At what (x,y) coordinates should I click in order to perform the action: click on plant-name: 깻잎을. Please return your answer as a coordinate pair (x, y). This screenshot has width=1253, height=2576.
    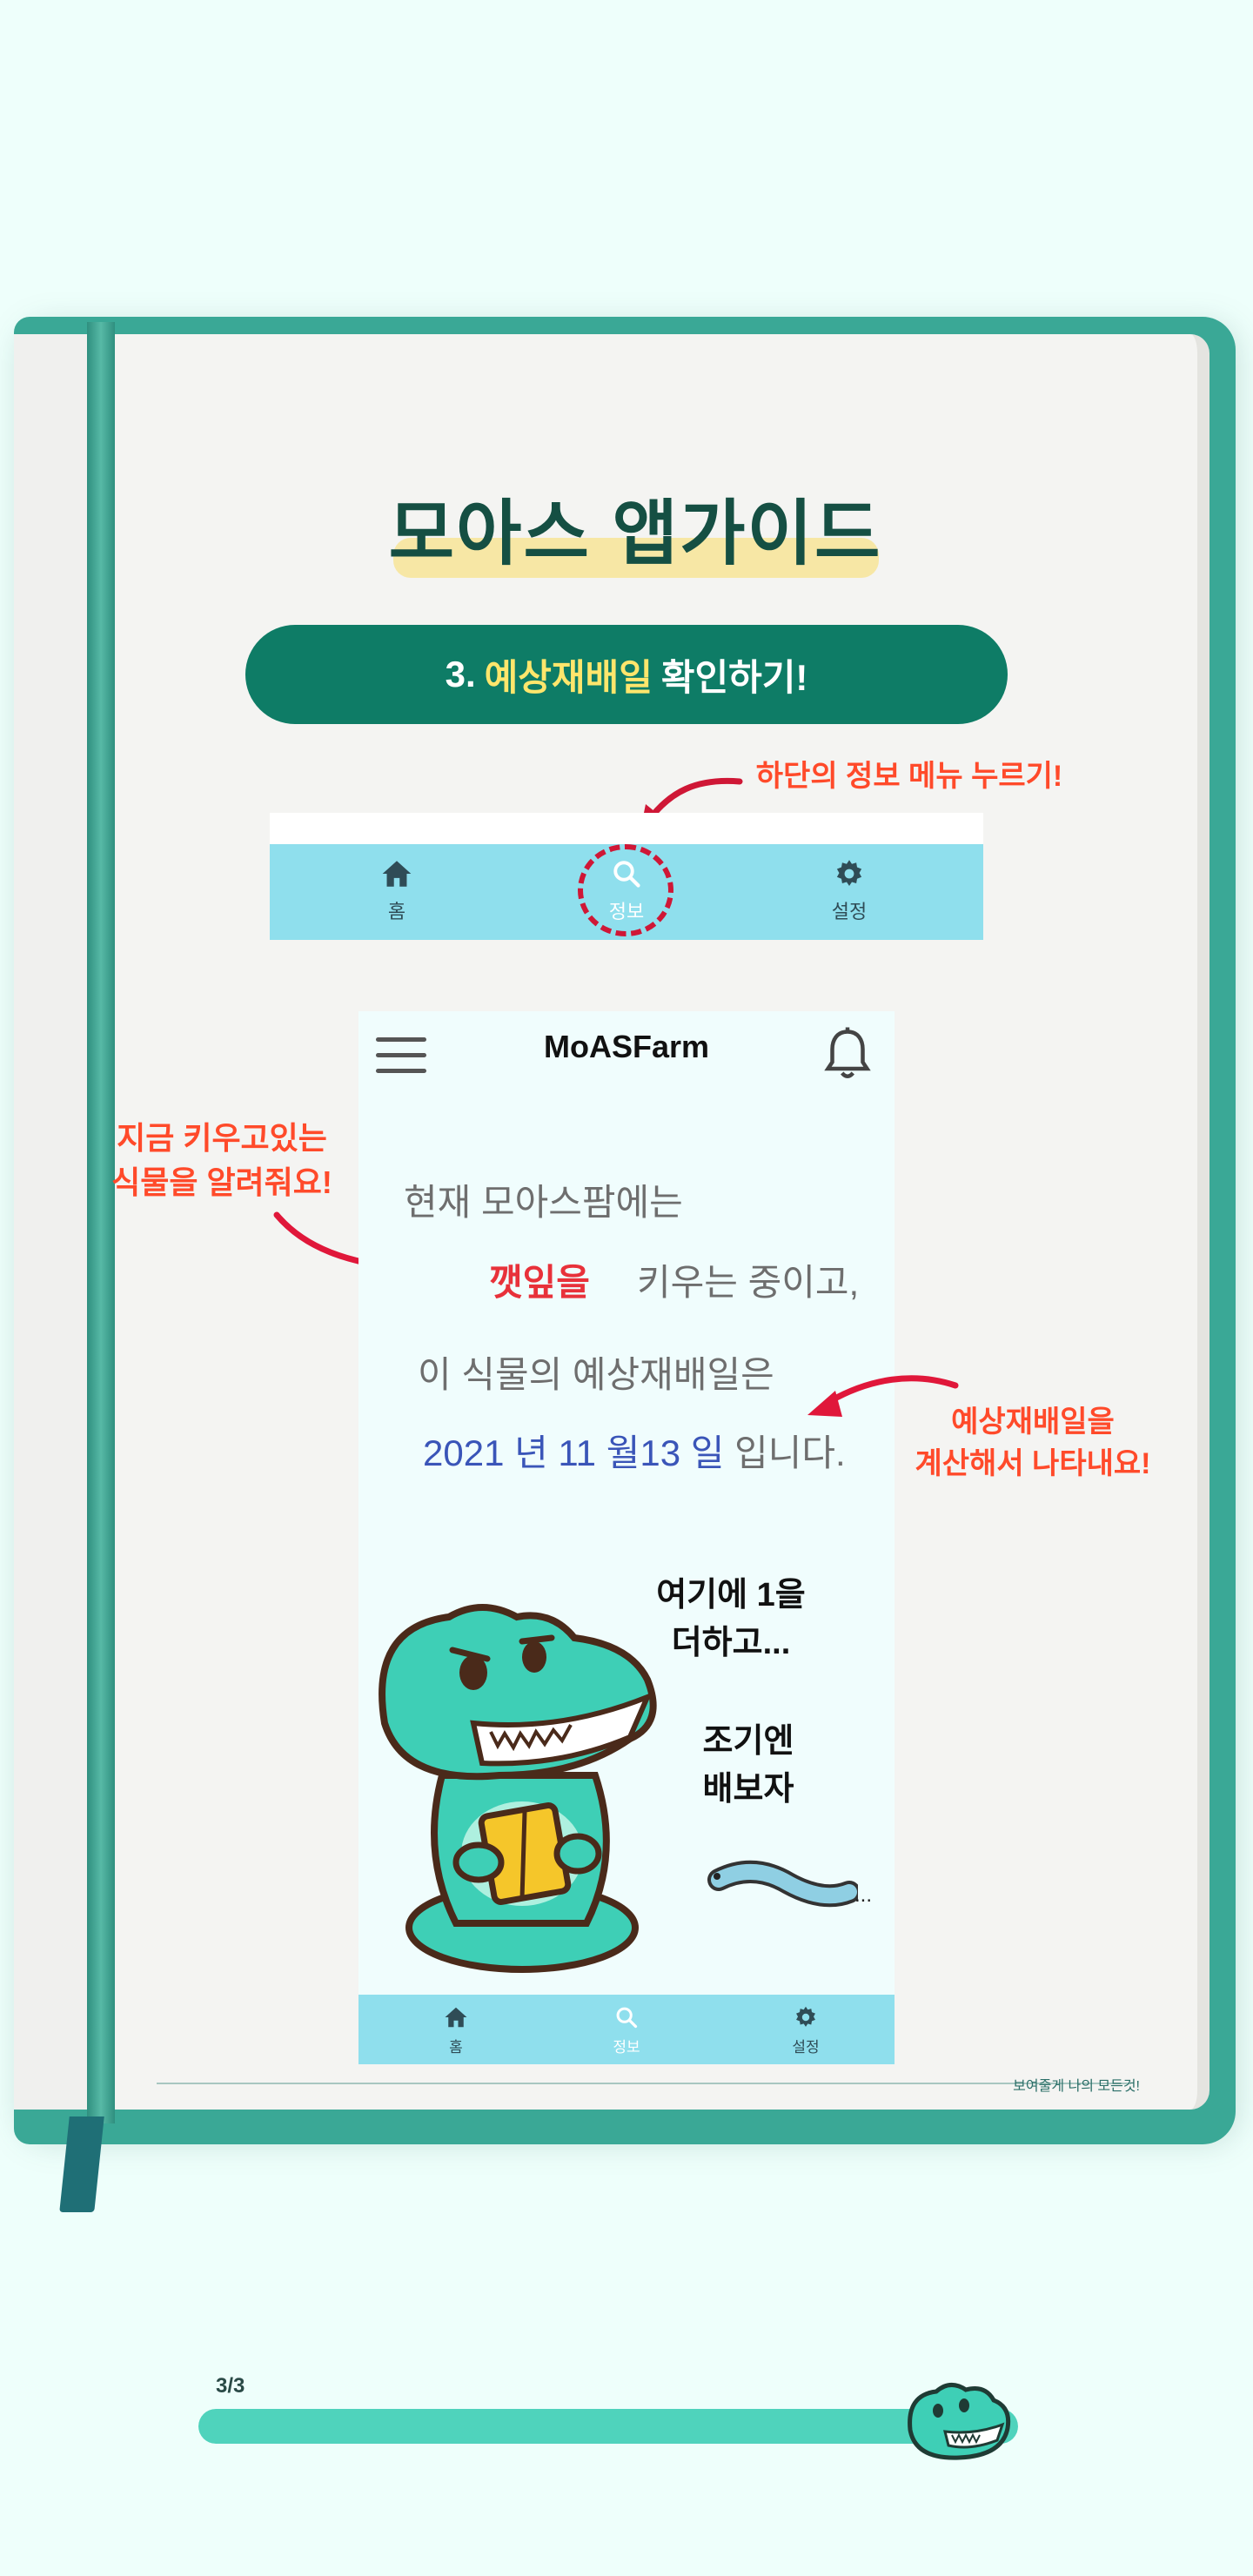
    Looking at the image, I should click on (539, 1283).